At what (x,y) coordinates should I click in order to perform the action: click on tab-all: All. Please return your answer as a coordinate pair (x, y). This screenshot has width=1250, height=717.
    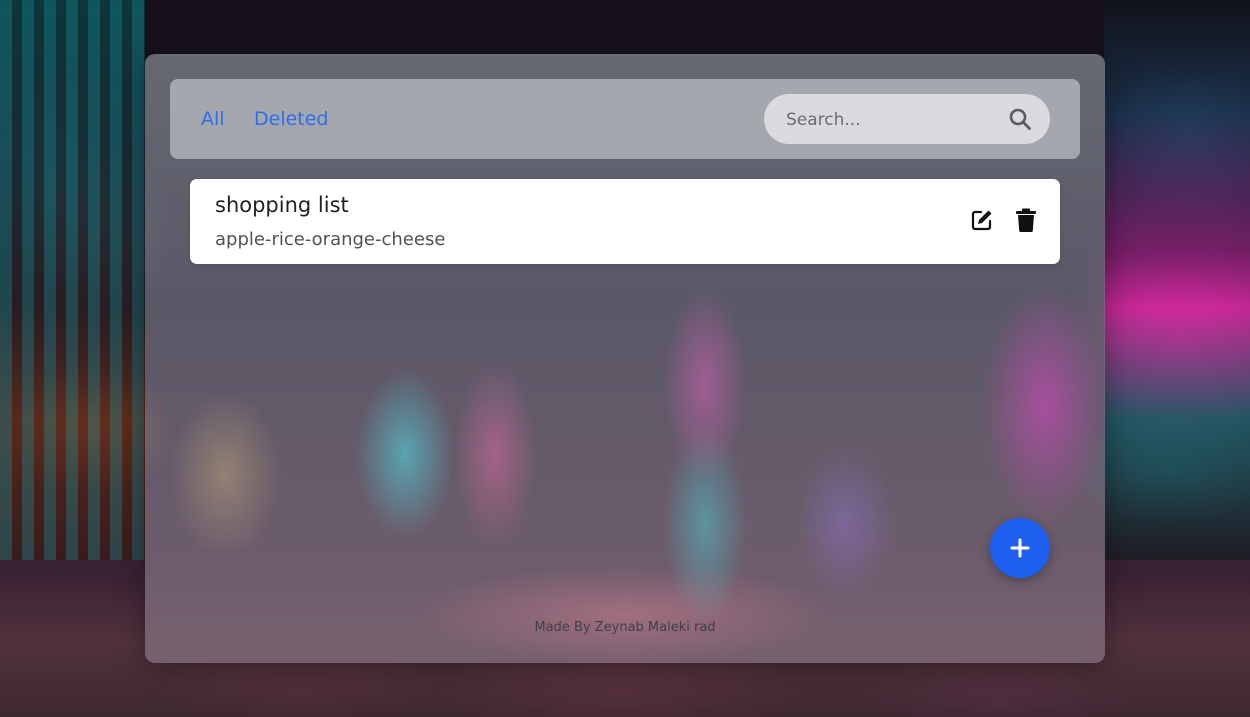
    Looking at the image, I should click on (213, 119).